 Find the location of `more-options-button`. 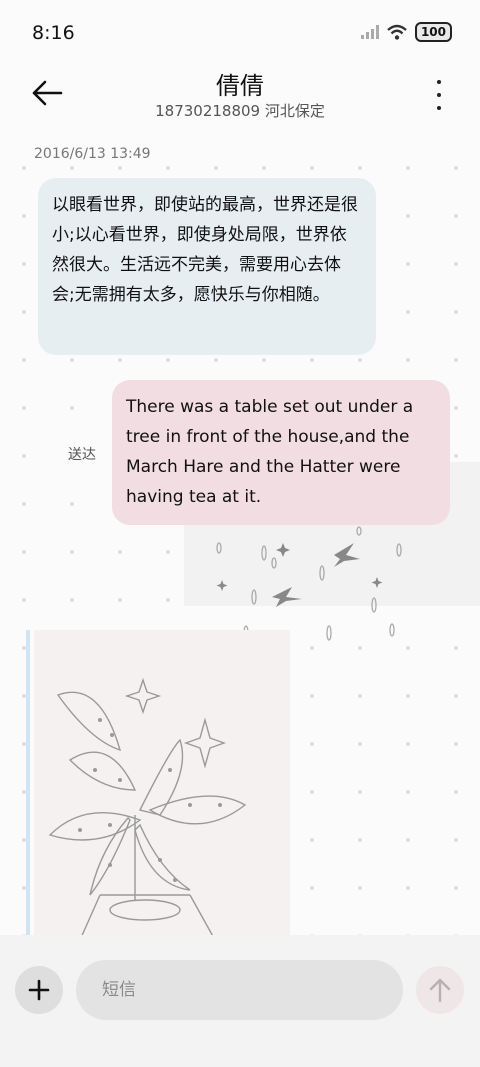

more-options-button is located at coordinates (439, 95).